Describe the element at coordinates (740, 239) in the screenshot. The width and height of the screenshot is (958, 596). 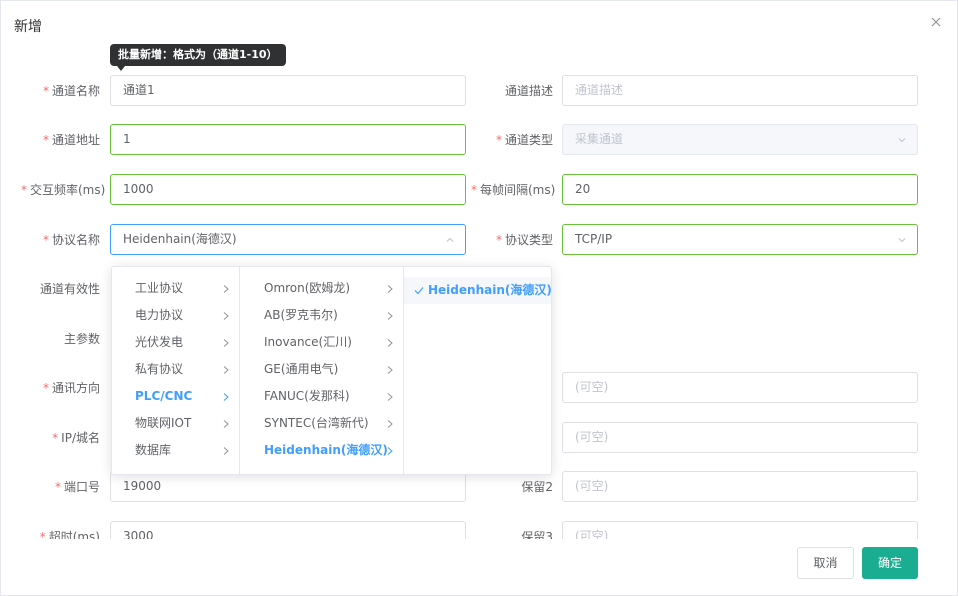
I see `protocol-type-select: TCP/IP` at that location.